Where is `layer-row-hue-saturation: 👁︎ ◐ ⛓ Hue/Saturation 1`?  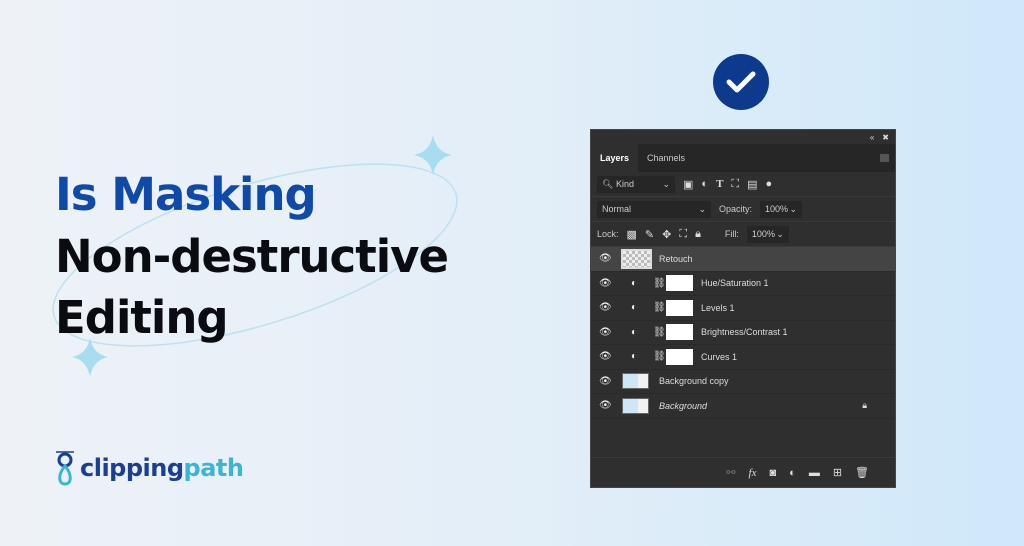
layer-row-hue-saturation: 👁︎ ◐ ⛓ Hue/Saturation 1 is located at coordinates (743, 284).